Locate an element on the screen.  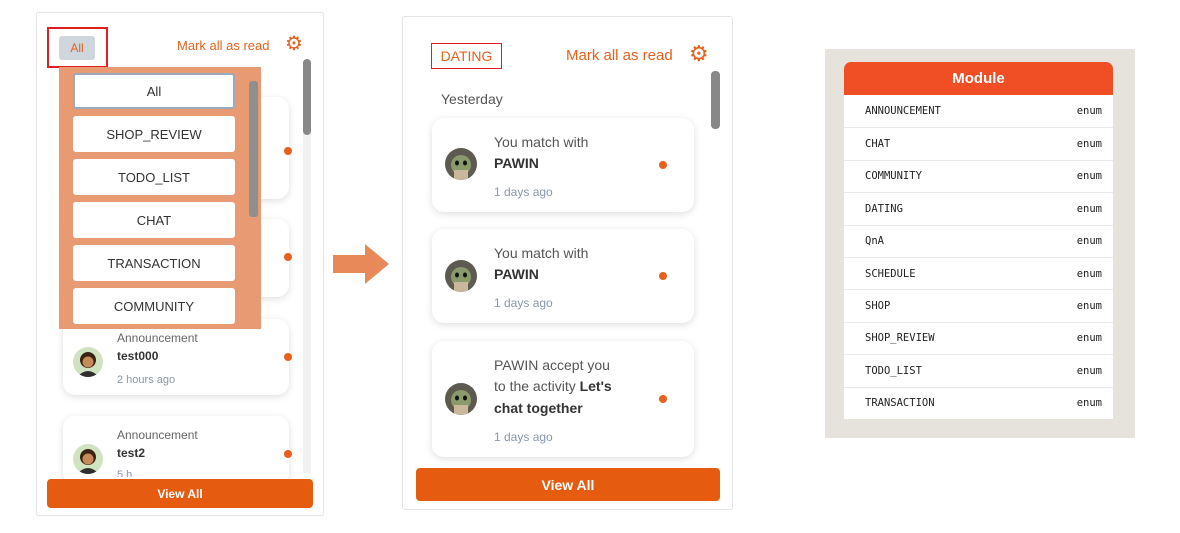
table-row: SHOP enum is located at coordinates (978, 305).